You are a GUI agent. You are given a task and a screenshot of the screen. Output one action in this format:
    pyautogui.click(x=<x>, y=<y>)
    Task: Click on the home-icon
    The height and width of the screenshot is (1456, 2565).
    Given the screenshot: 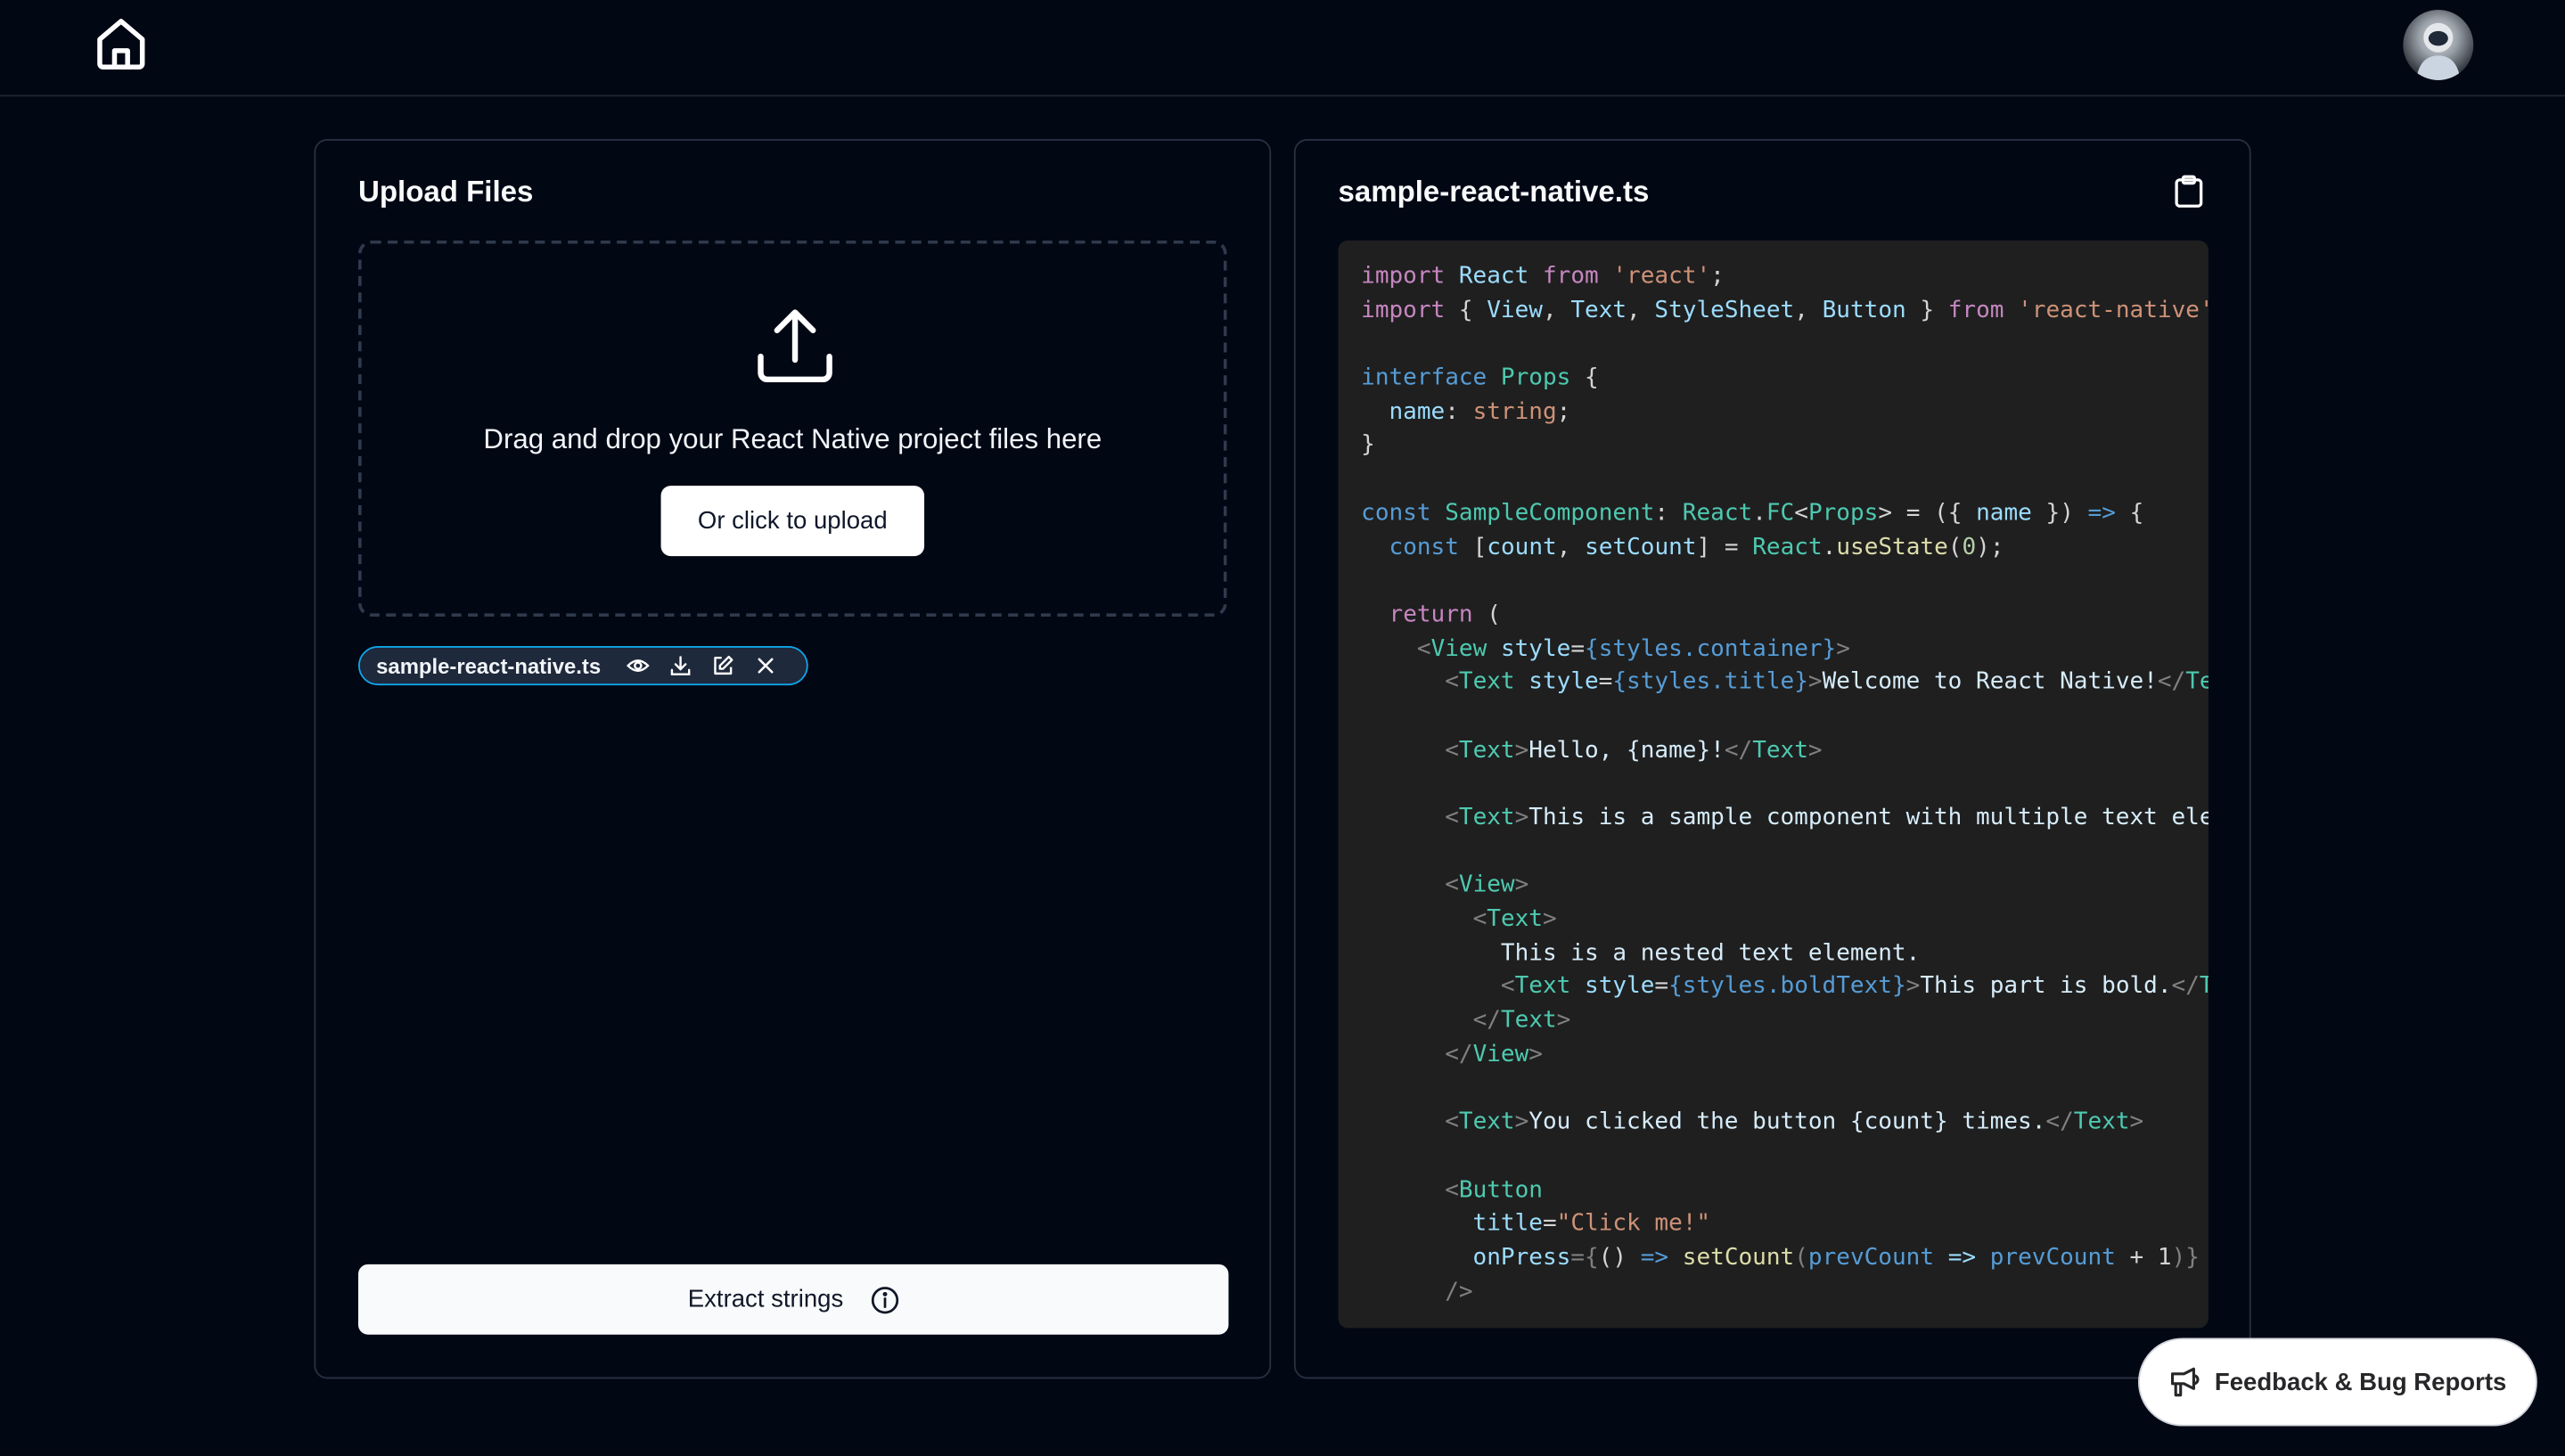 What is the action you would take?
    pyautogui.click(x=120, y=43)
    